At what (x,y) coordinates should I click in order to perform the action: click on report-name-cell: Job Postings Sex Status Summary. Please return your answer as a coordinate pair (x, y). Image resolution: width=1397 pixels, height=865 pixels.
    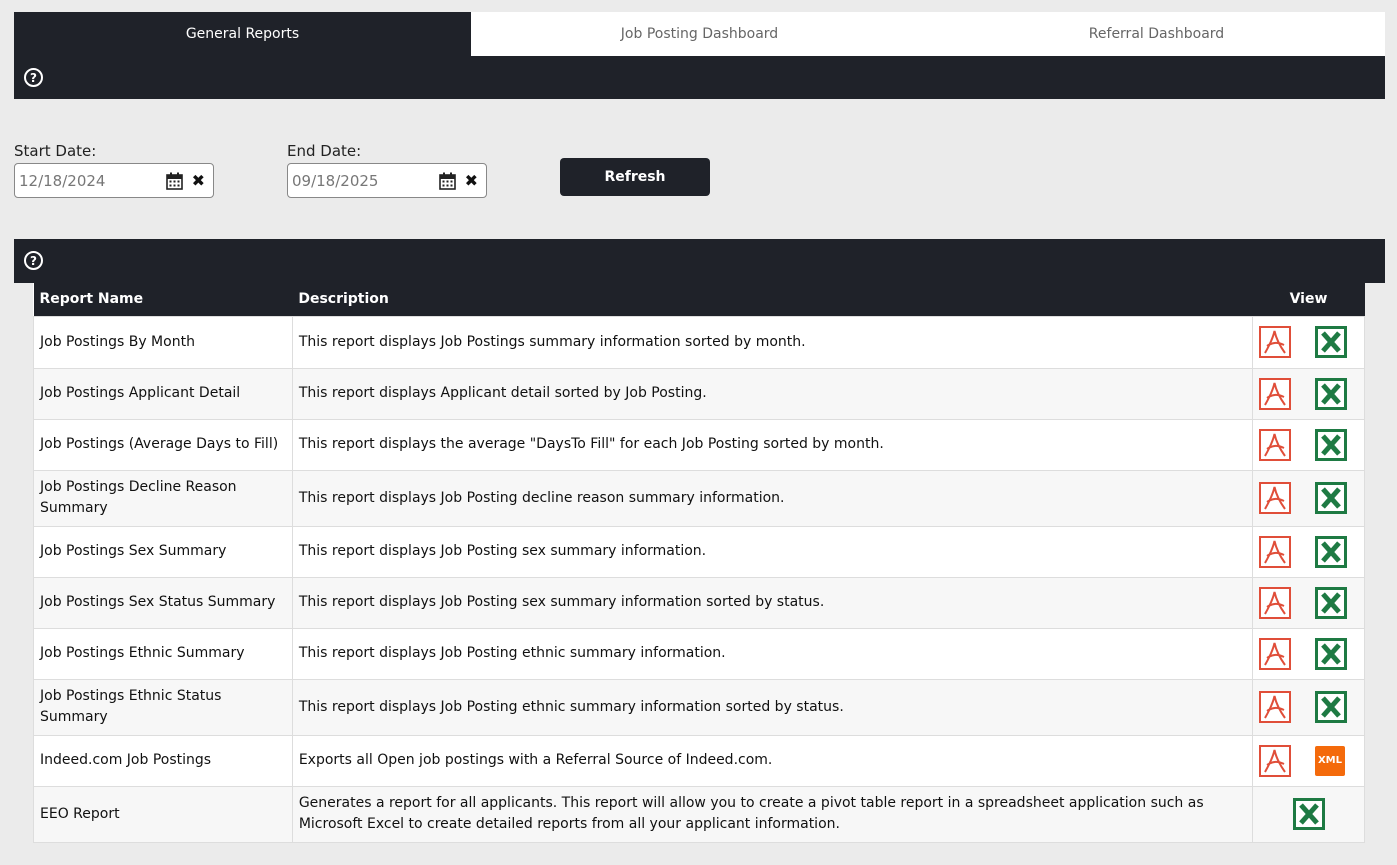
    Looking at the image, I should click on (163, 602).